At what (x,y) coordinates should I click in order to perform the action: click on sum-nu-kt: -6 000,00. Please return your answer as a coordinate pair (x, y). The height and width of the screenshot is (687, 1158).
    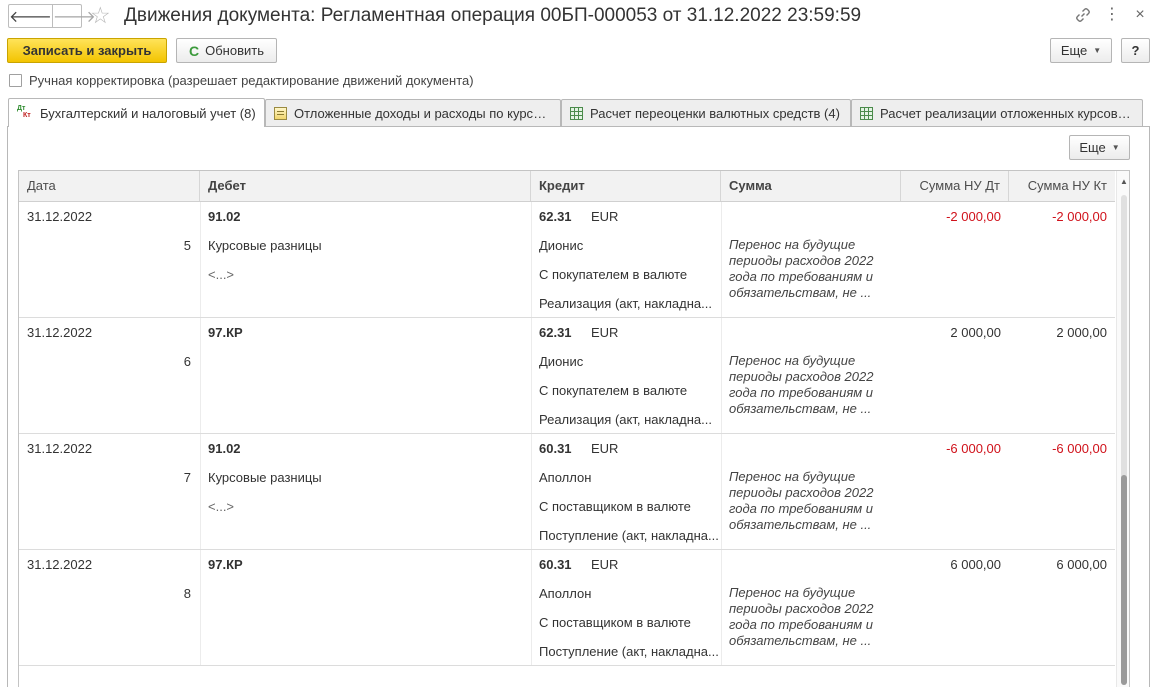
    Looking at the image, I should click on (1079, 448).